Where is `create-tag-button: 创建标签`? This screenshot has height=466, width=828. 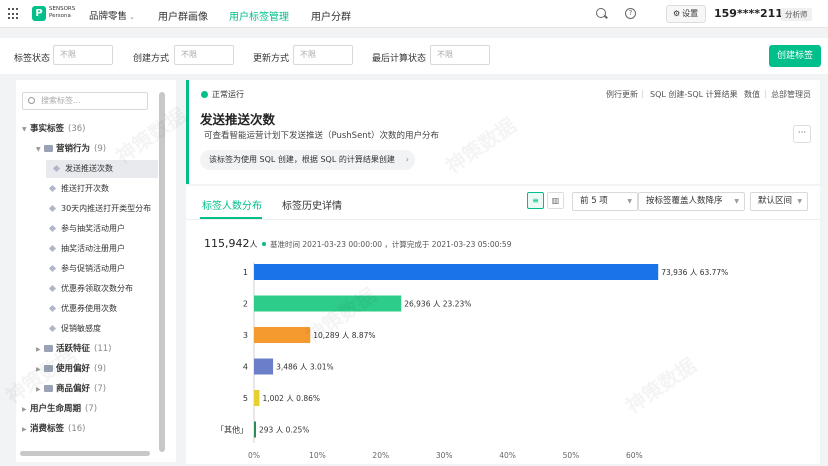 create-tag-button: 创建标签 is located at coordinates (795, 56).